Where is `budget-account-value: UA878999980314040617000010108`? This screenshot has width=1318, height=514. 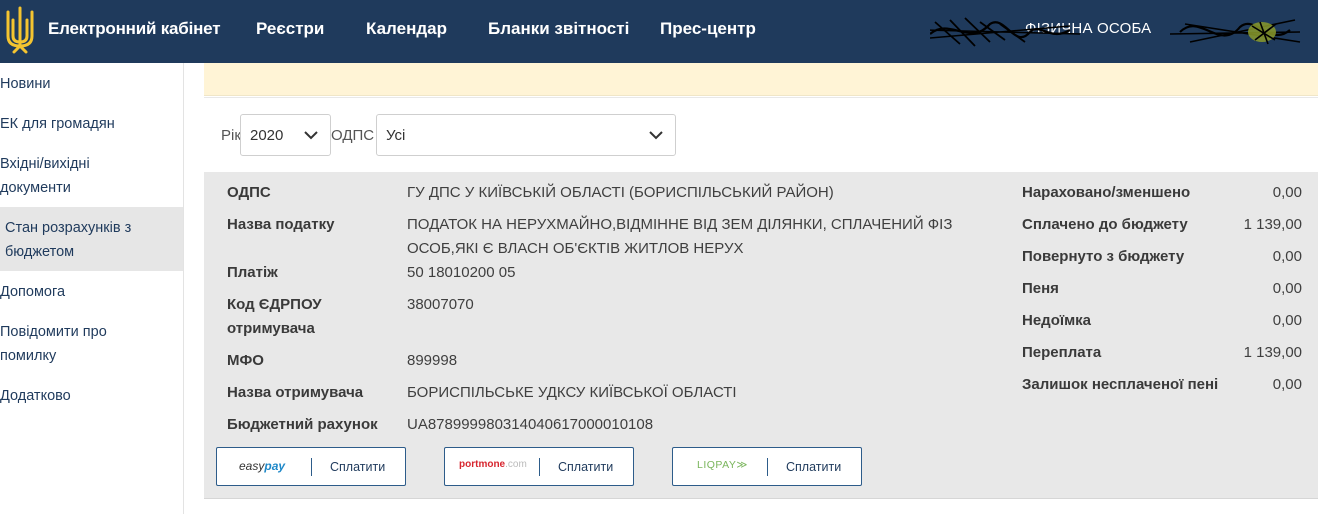 budget-account-value: UA878999980314040617000010108 is located at coordinates (530, 424).